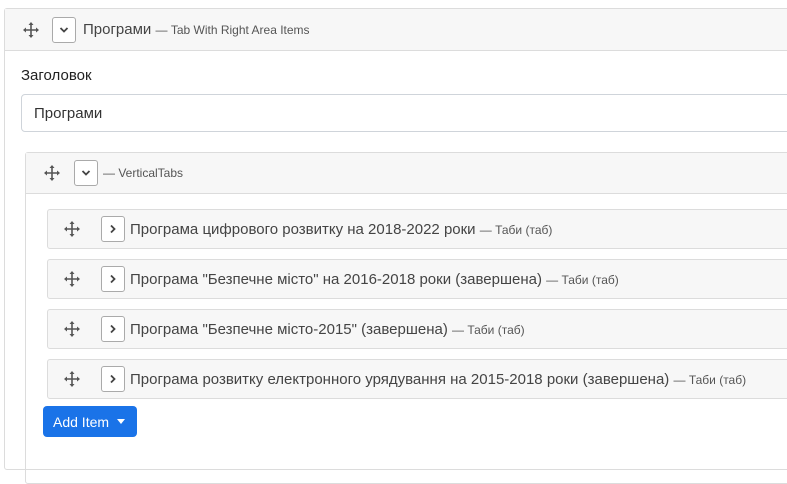  I want to click on add-item-button: Add Item, so click(90, 421).